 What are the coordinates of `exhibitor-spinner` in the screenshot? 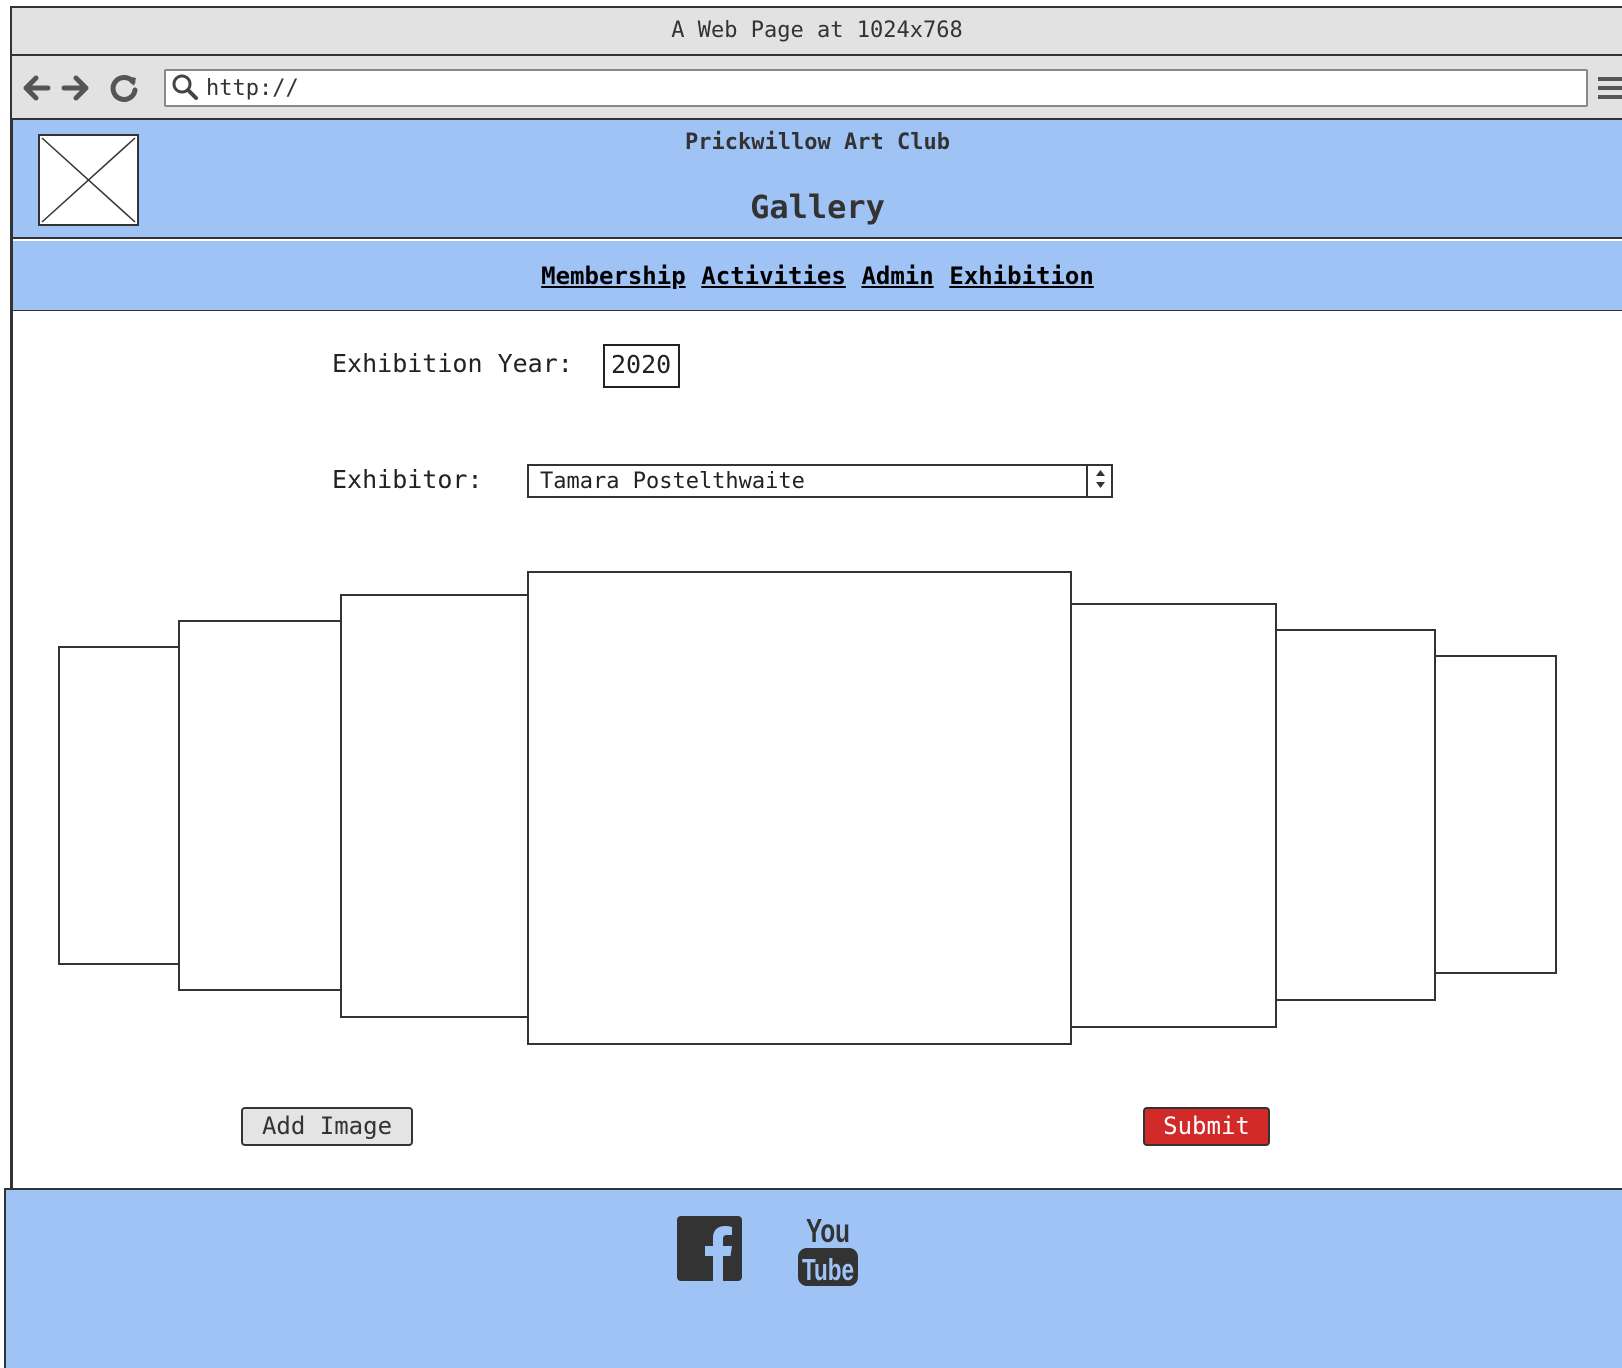 It's located at (1099, 481).